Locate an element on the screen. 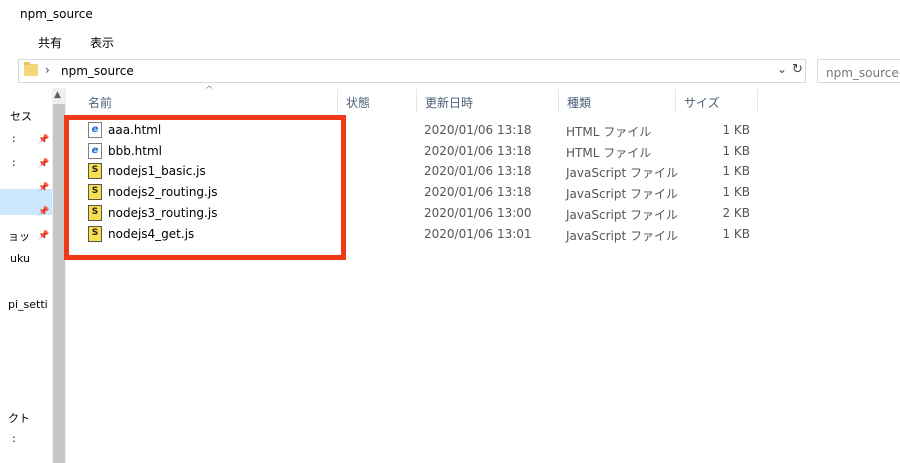 The image size is (900, 463). navigation-pane: セス : 📌 : 📌 📌 📌 ョッ 📌 uku pi_setti クト : is located at coordinates (26, 275).